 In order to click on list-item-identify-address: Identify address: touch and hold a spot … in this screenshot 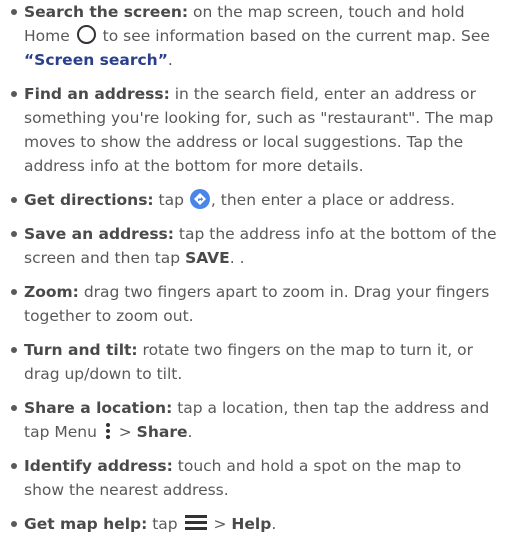, I will do `click(254, 478)`.